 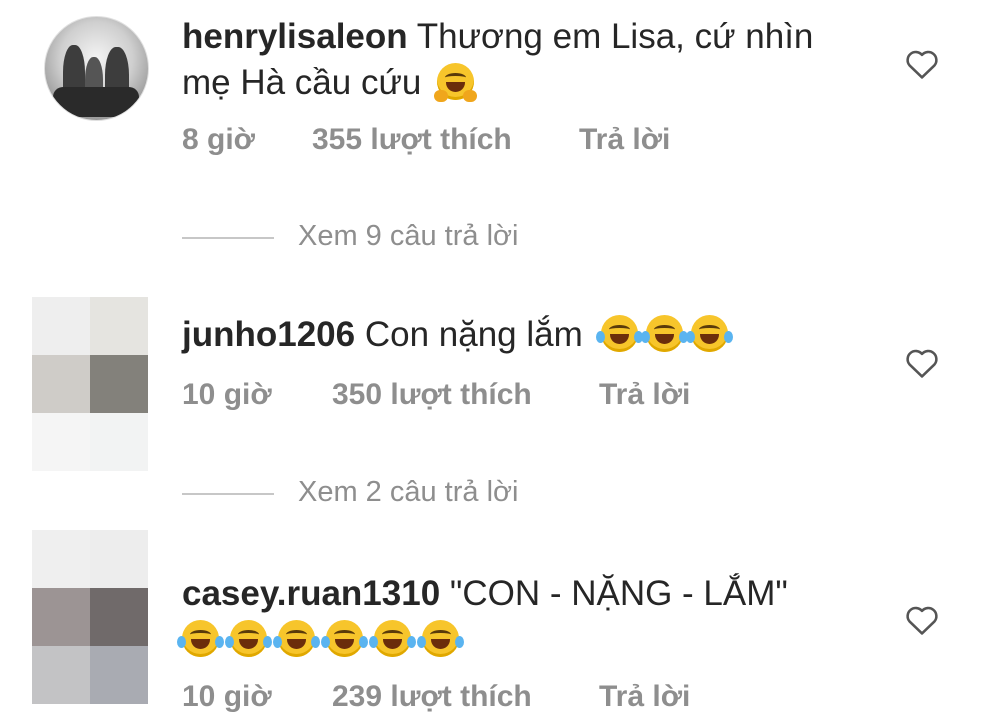 I want to click on emoji-group, so click(x=665, y=334).